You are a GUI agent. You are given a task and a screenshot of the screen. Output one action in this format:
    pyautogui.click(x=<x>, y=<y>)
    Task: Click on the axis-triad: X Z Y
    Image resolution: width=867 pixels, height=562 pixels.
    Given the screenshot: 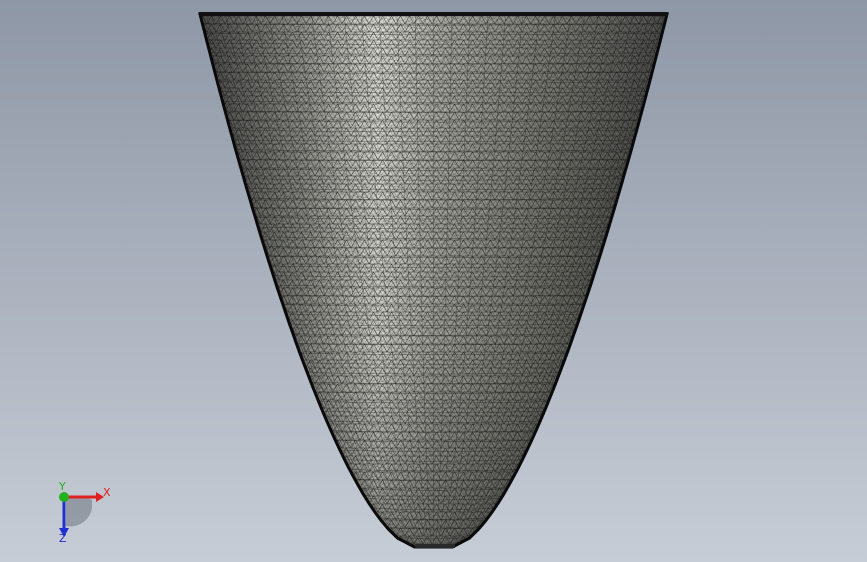 What is the action you would take?
    pyautogui.click(x=84, y=512)
    